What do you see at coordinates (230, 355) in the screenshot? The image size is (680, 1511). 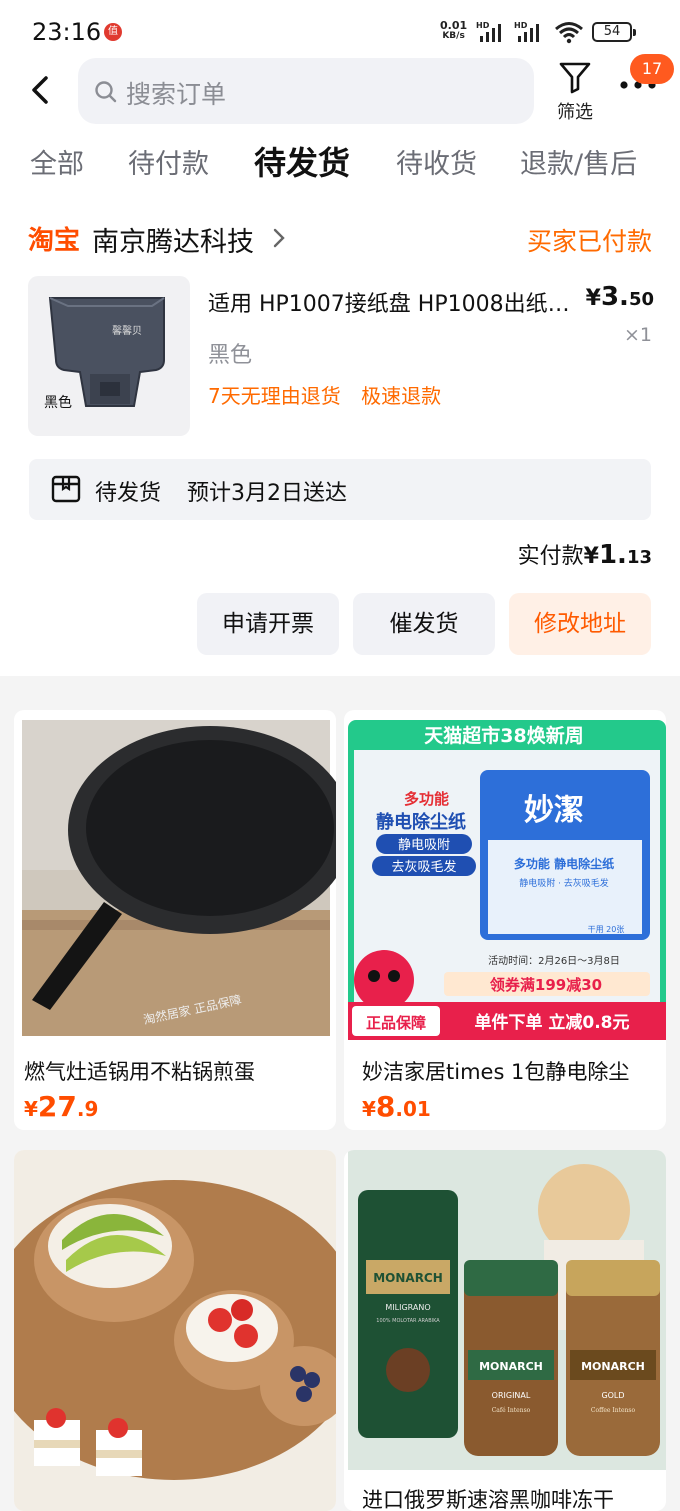 I see `product-spec: 黑色` at bounding box center [230, 355].